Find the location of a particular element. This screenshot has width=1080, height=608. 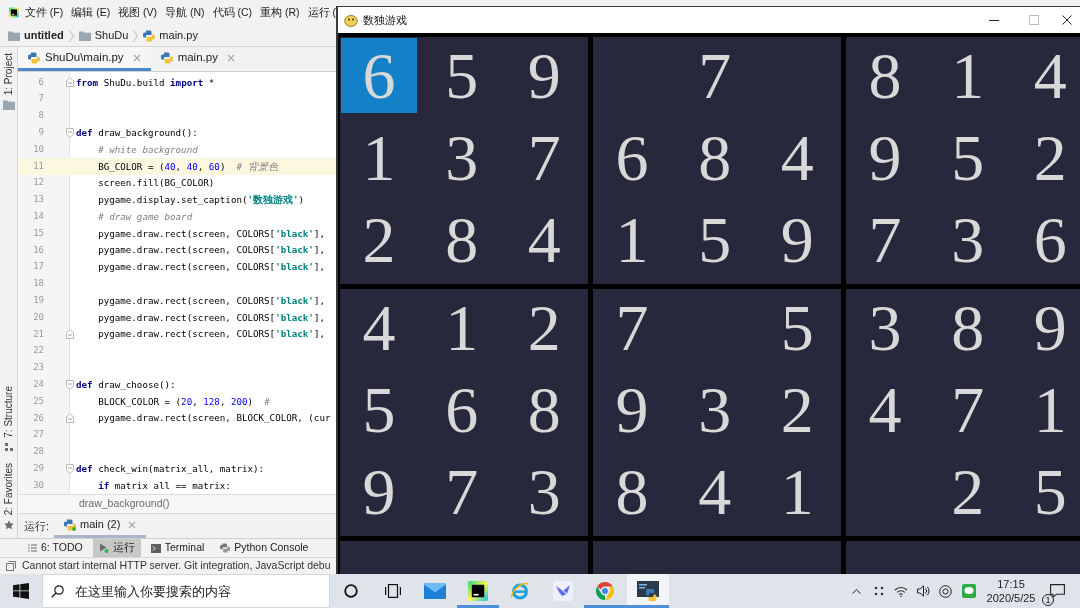

envelope-icon is located at coordinates (435, 591).